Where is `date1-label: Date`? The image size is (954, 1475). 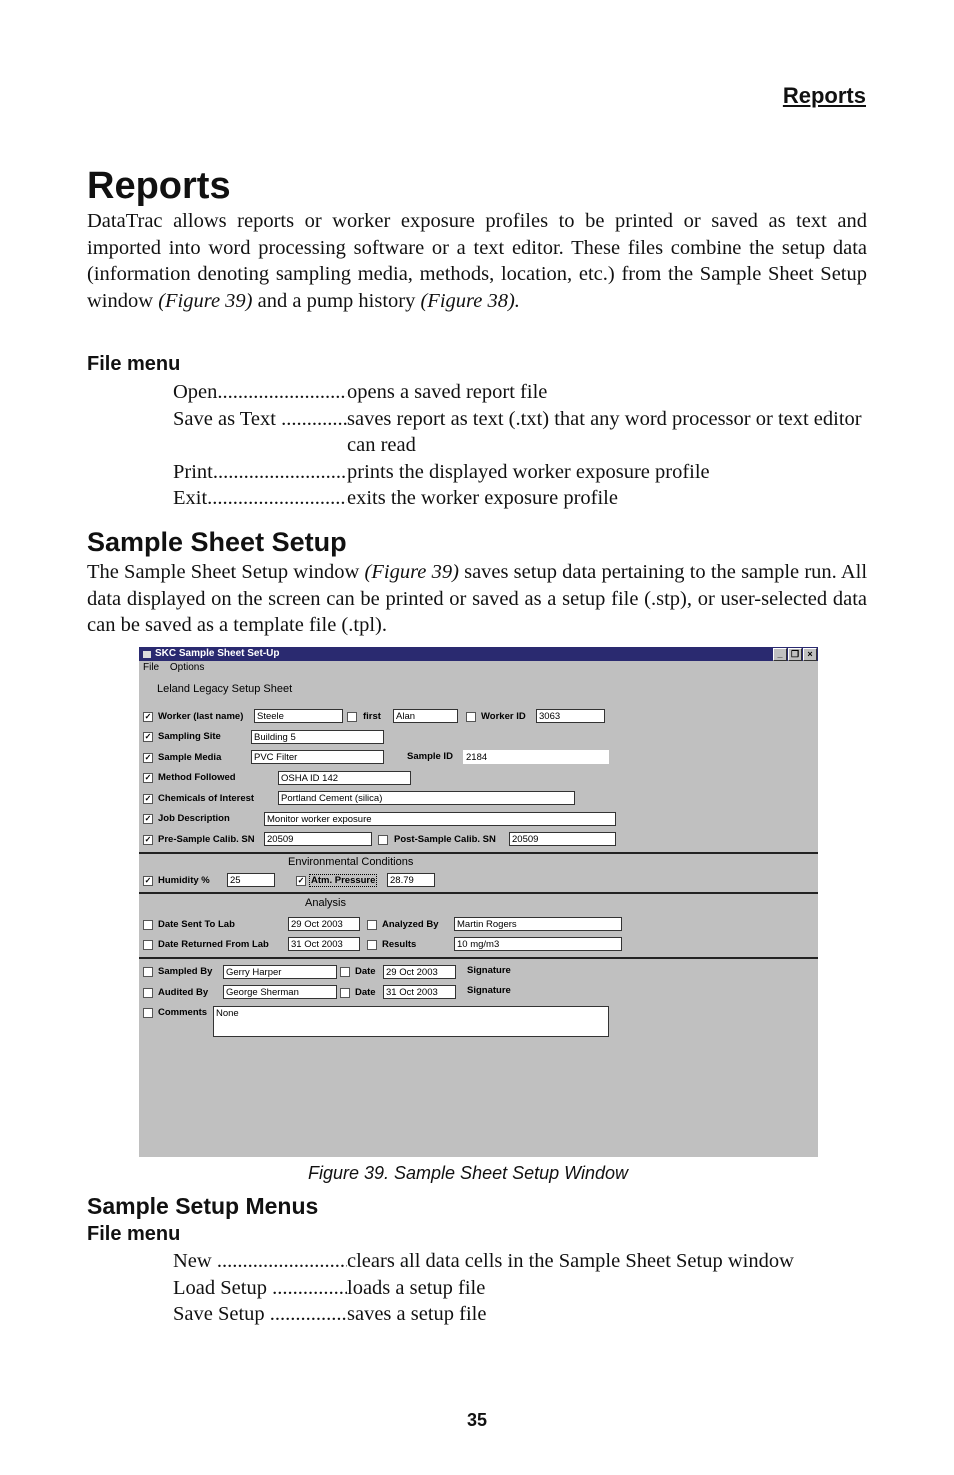
date1-label: Date is located at coordinates (365, 971).